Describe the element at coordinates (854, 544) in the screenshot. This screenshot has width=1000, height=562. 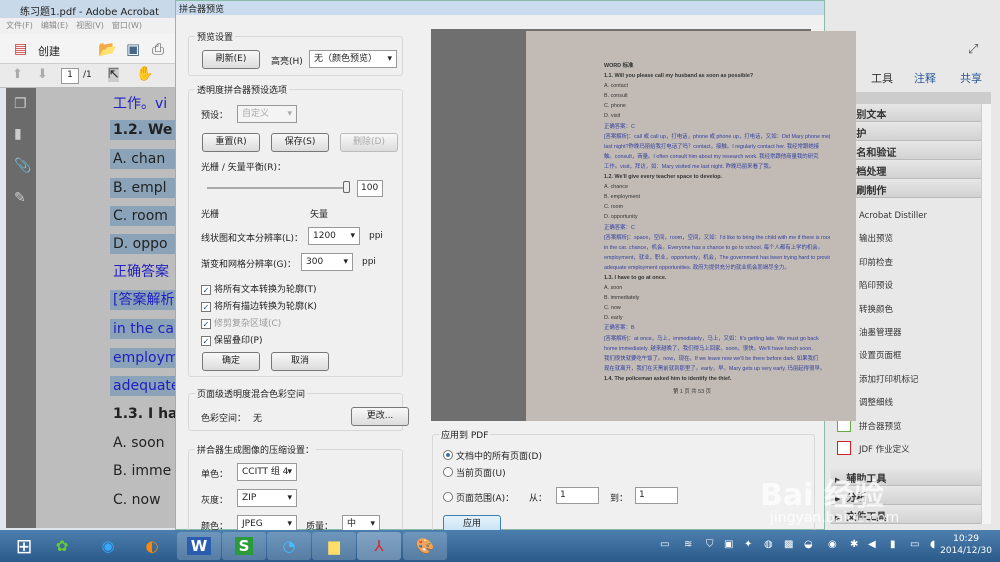
I see `bluetooth-icon: ✱` at that location.